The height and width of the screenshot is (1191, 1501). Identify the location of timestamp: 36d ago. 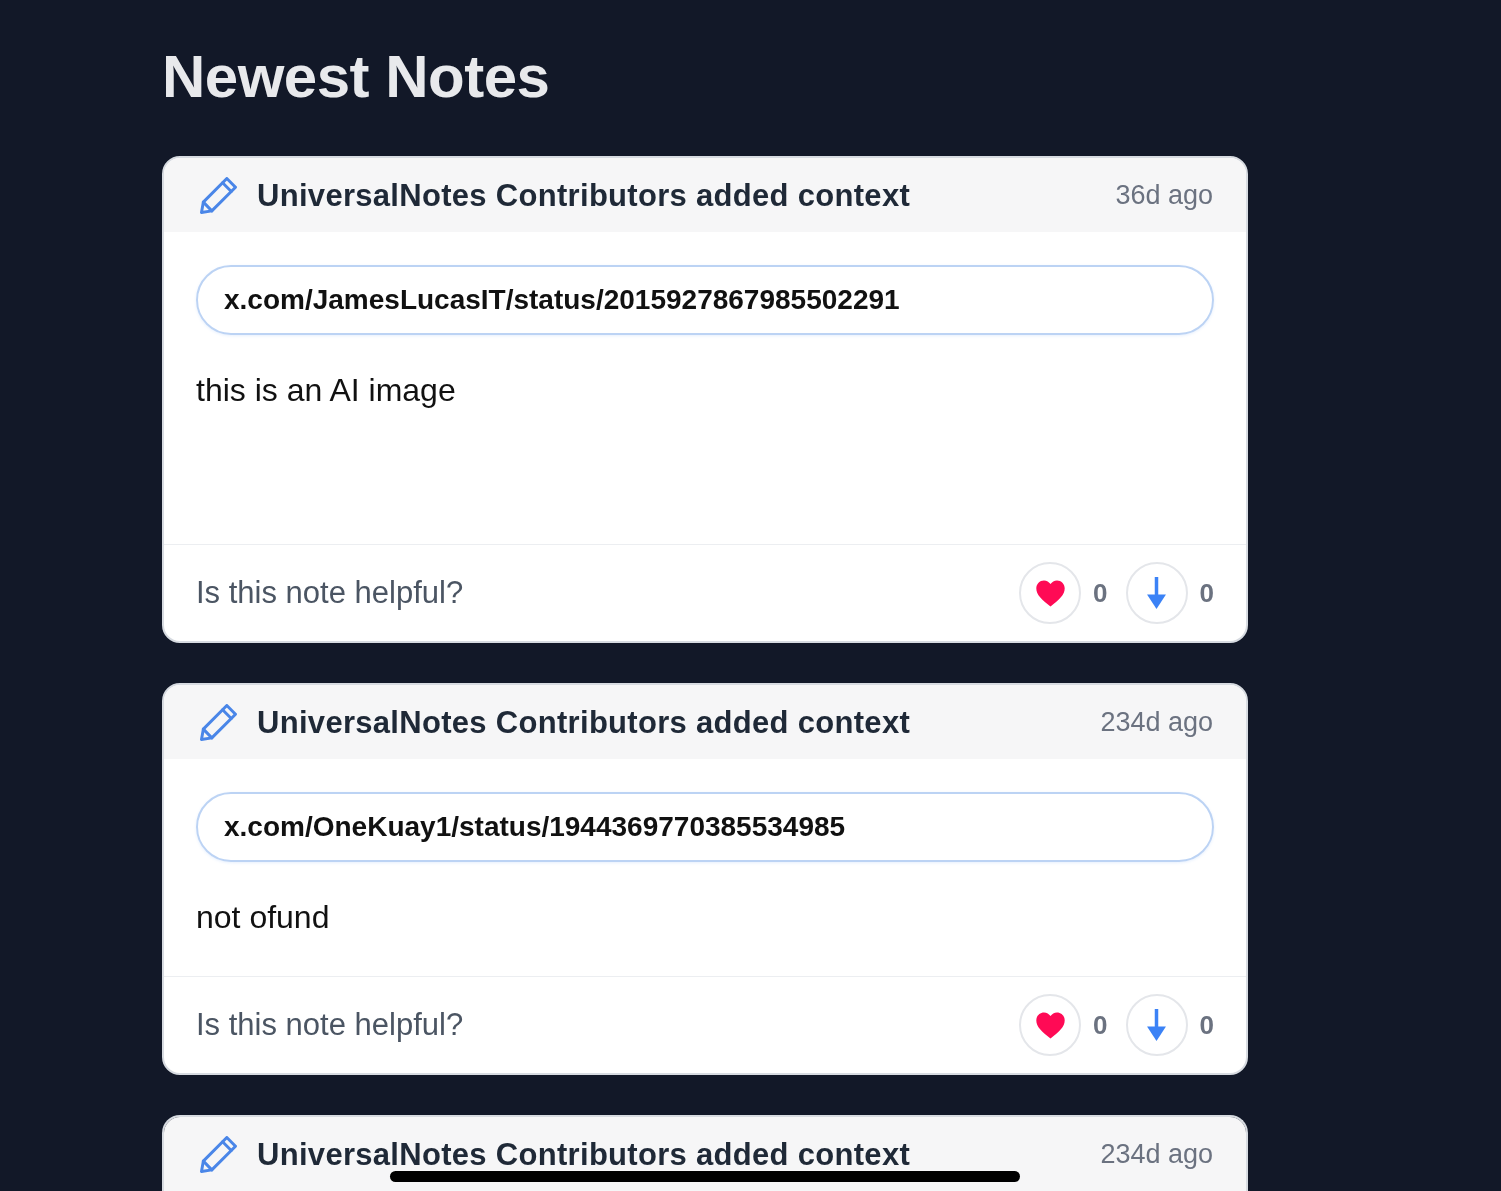
(1164, 195).